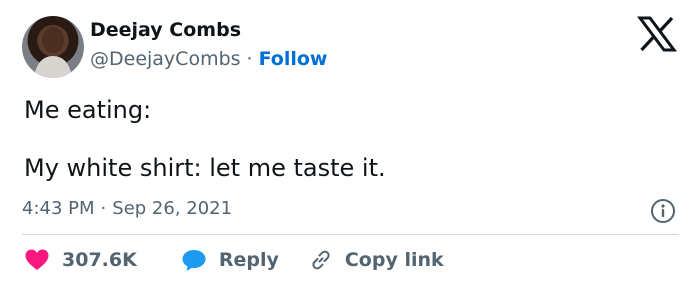 The image size is (700, 287). What do you see at coordinates (194, 260) in the screenshot?
I see `reply-bubble-icon` at bounding box center [194, 260].